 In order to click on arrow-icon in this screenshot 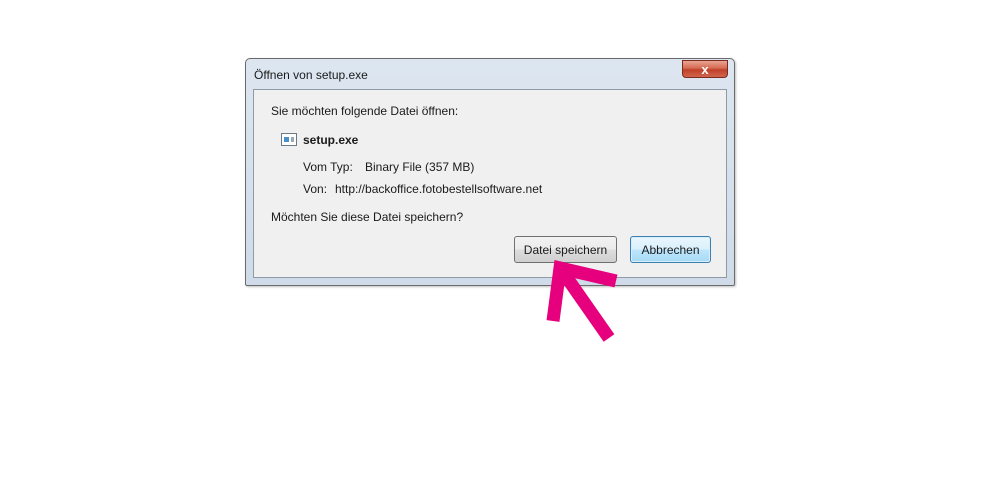, I will do `click(582, 301)`.